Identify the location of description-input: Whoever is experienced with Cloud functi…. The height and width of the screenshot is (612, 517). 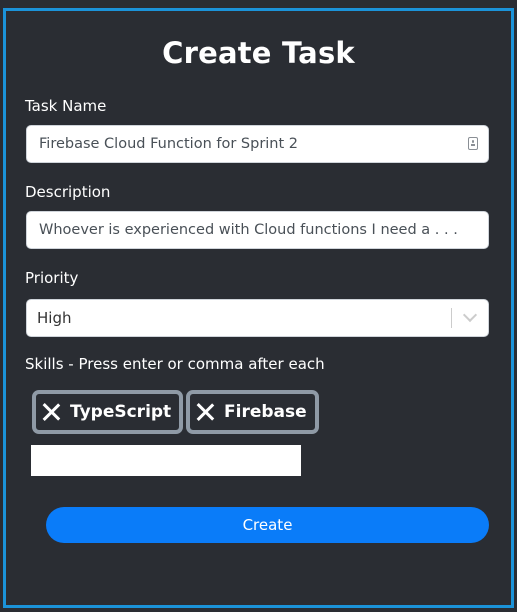
(257, 230).